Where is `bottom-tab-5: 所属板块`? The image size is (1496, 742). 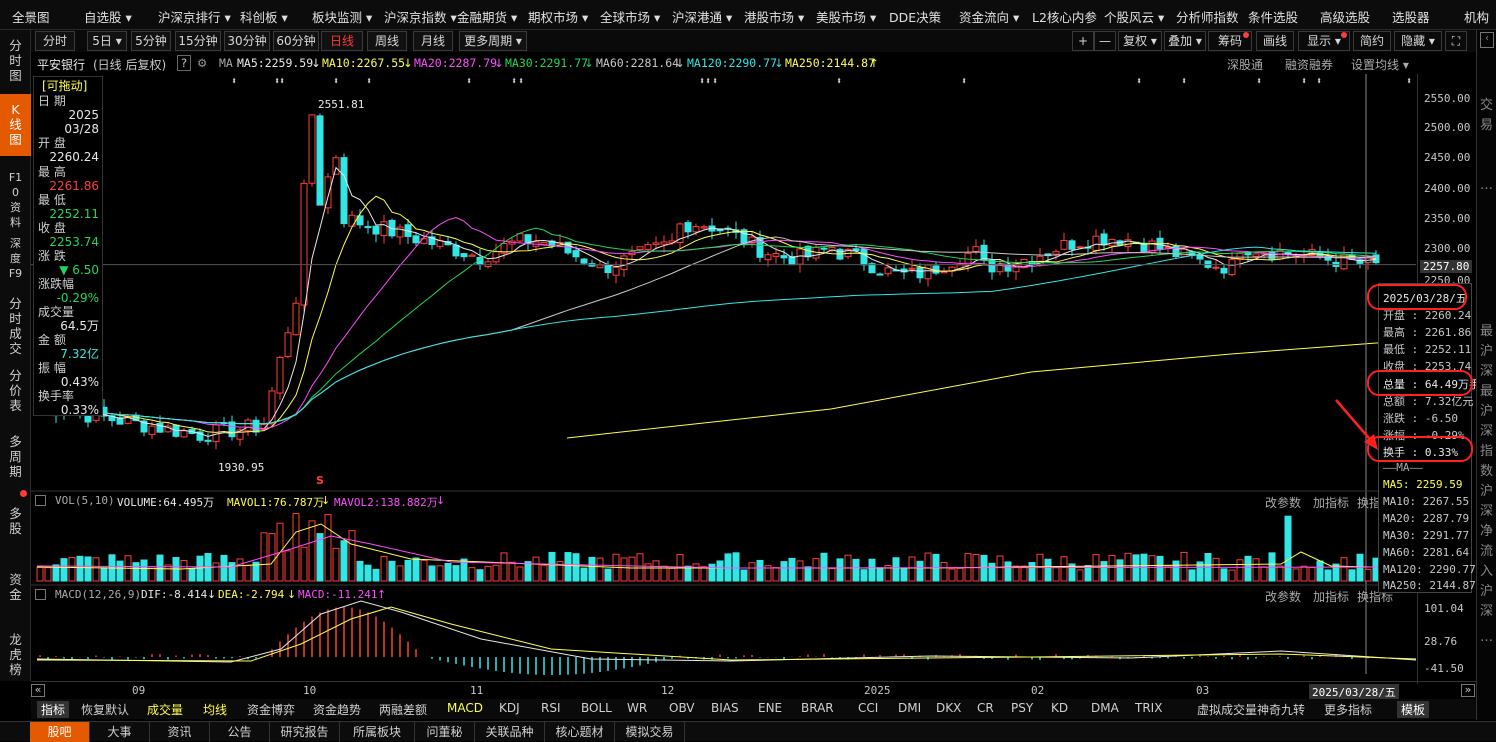 bottom-tab-5: 所属板块 is located at coordinates (377, 732).